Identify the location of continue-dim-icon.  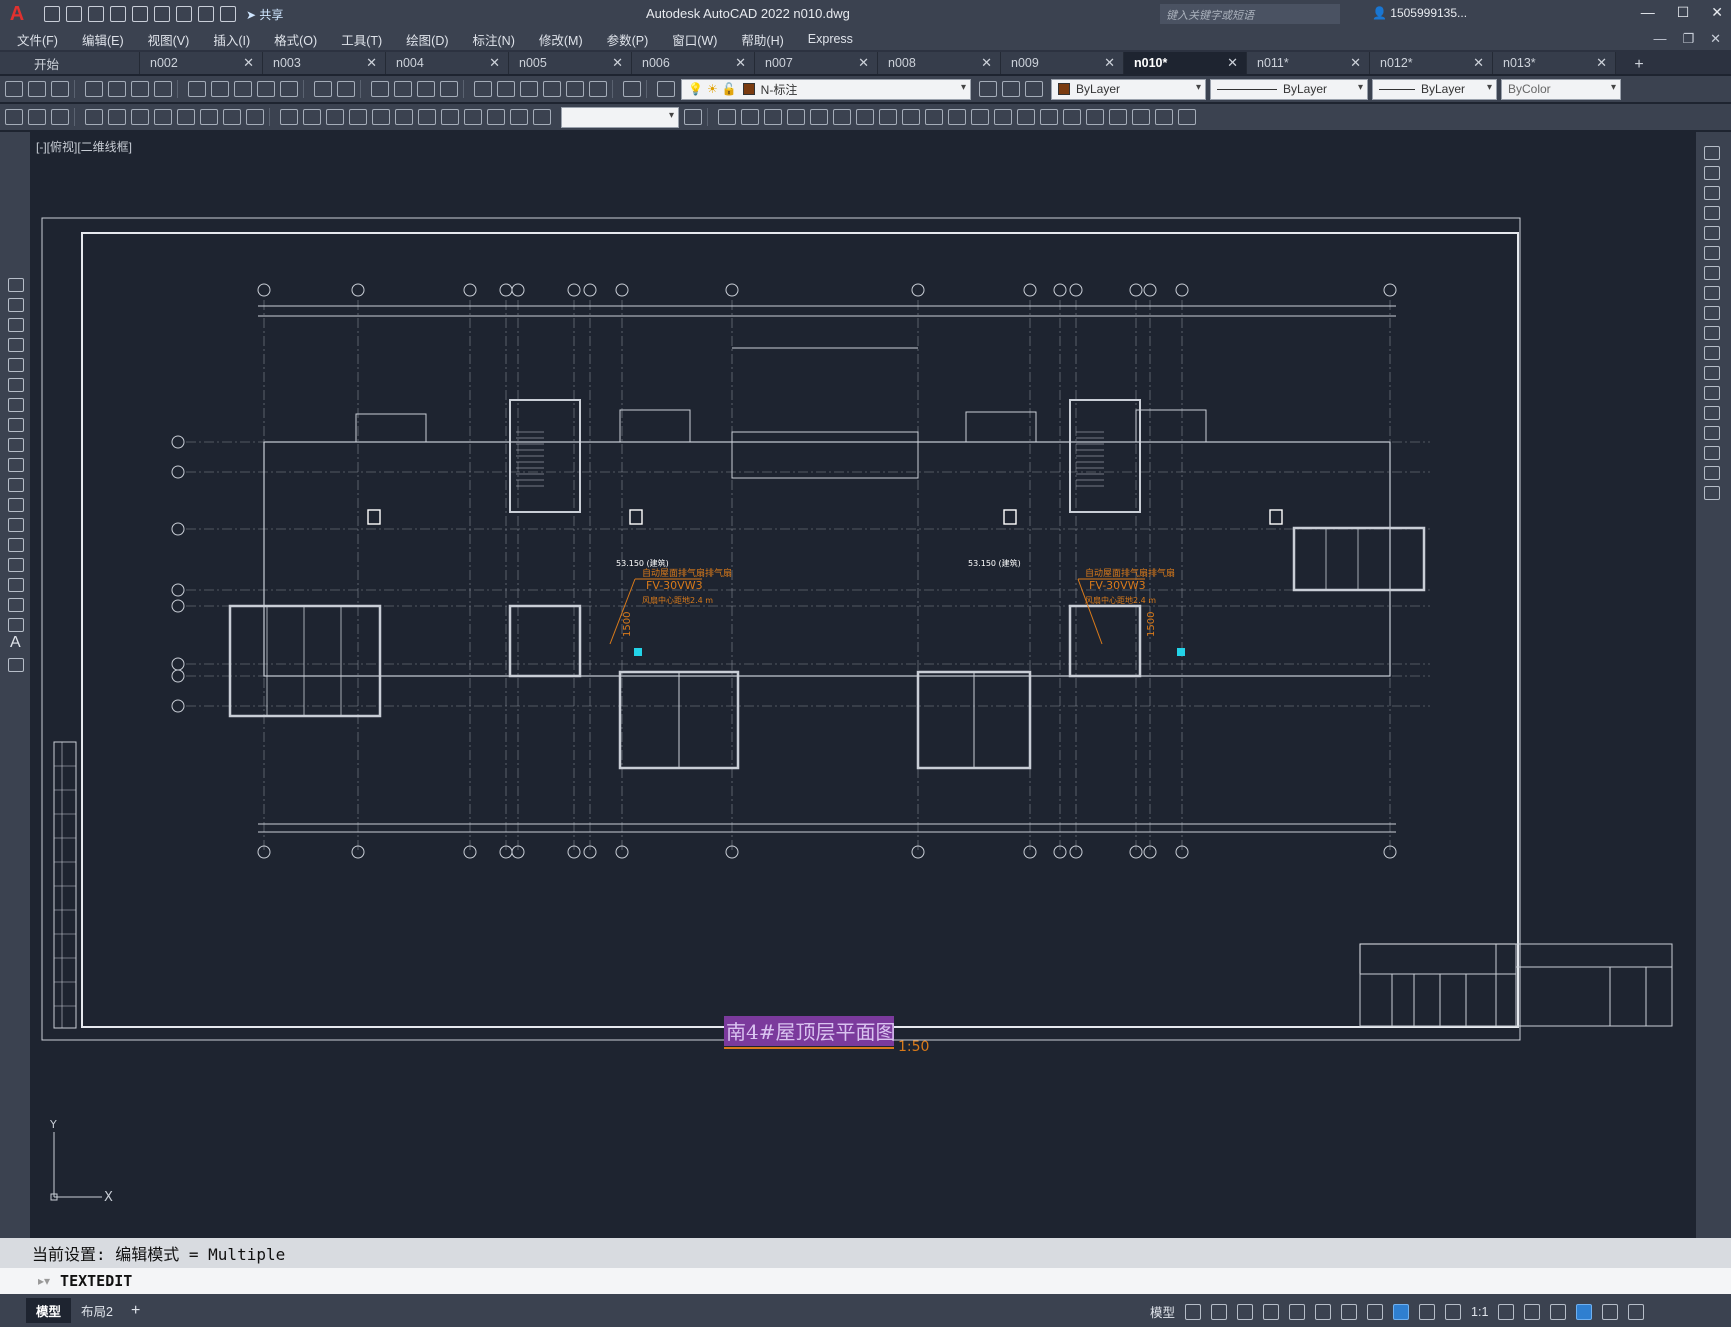
(335, 117).